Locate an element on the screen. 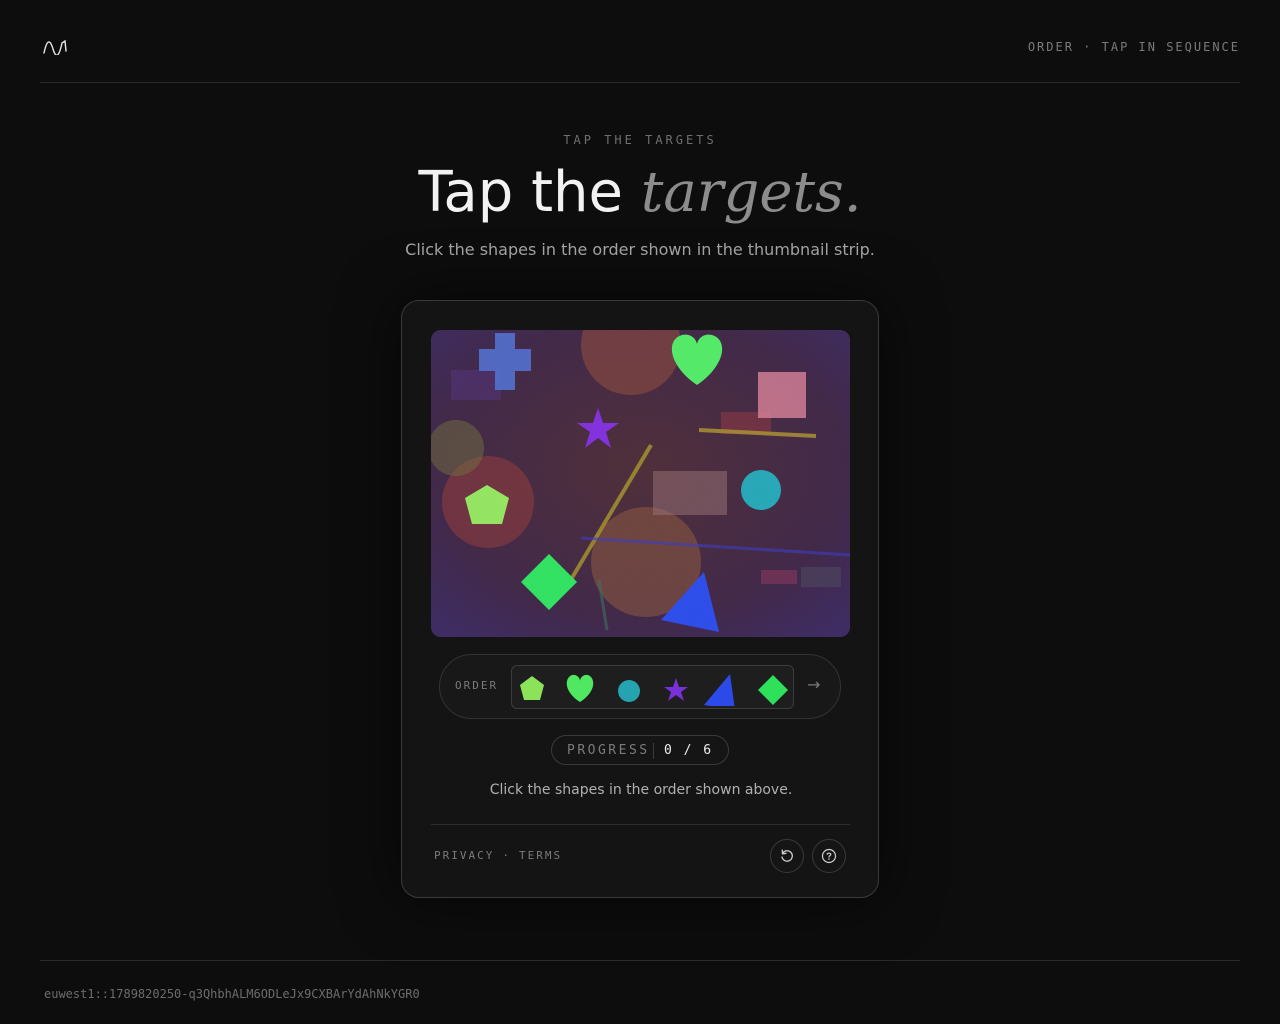  page-title: Tap the targets. is located at coordinates (640, 193).